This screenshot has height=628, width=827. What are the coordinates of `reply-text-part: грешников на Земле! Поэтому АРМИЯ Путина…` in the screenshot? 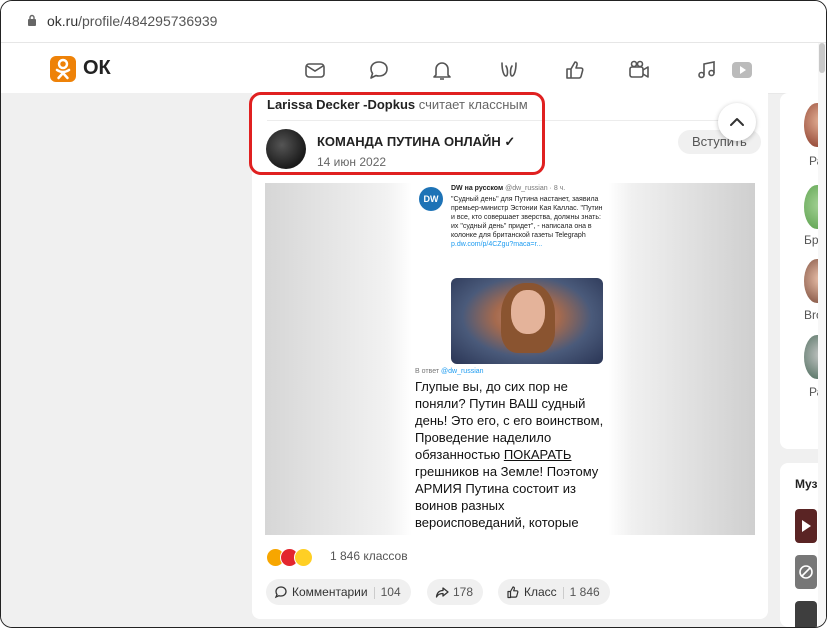 It's located at (507, 499).